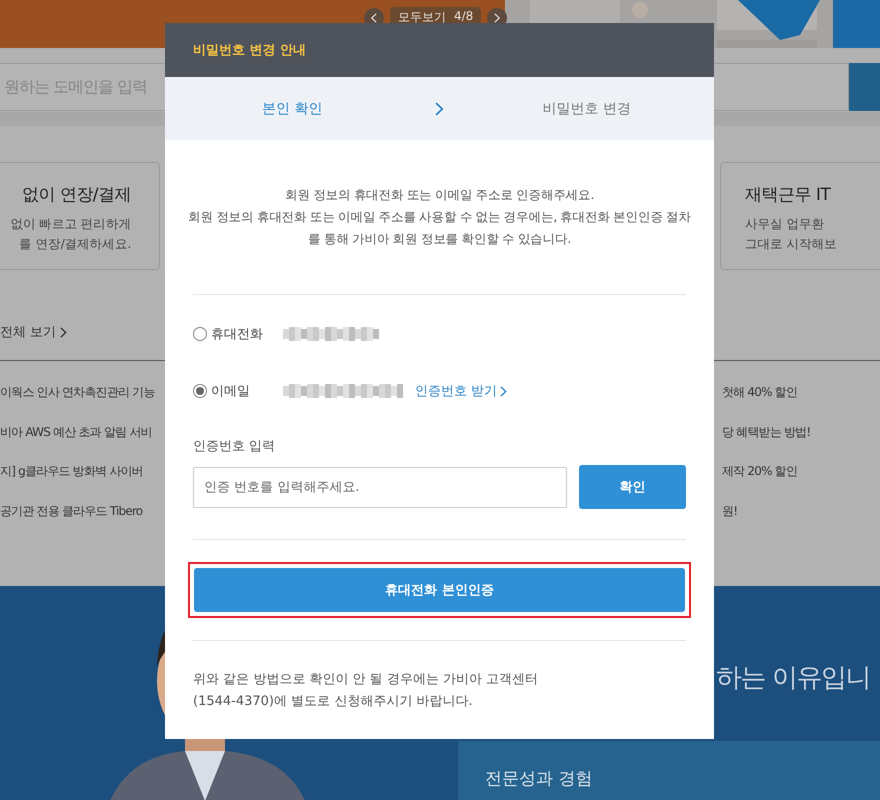  Describe the element at coordinates (791, 244) in the screenshot. I see `card-text: 그대로 시작해보` at that location.